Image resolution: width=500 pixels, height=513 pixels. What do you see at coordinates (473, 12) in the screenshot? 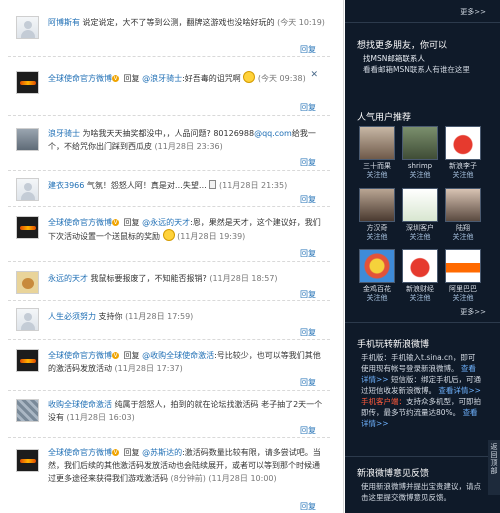
I see `more-link-top: 更多>>` at bounding box center [473, 12].